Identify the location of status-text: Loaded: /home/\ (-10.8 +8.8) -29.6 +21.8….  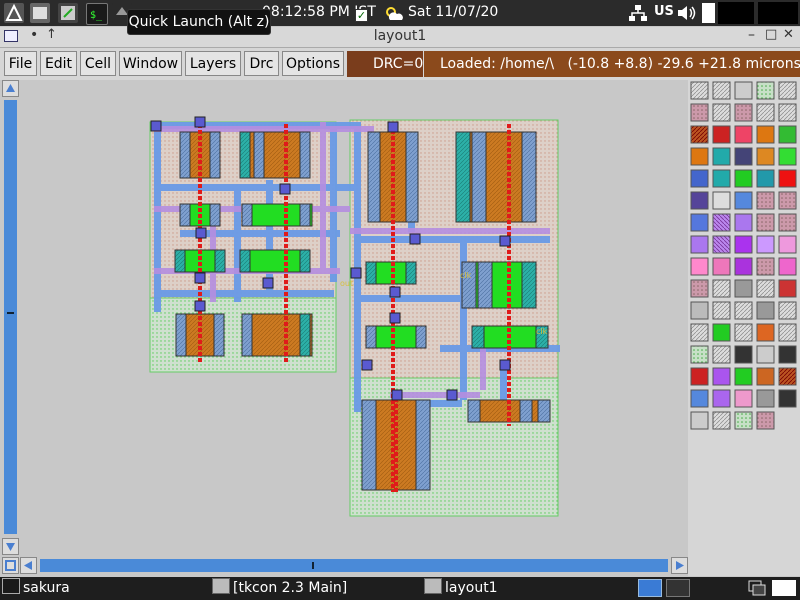
(620, 64).